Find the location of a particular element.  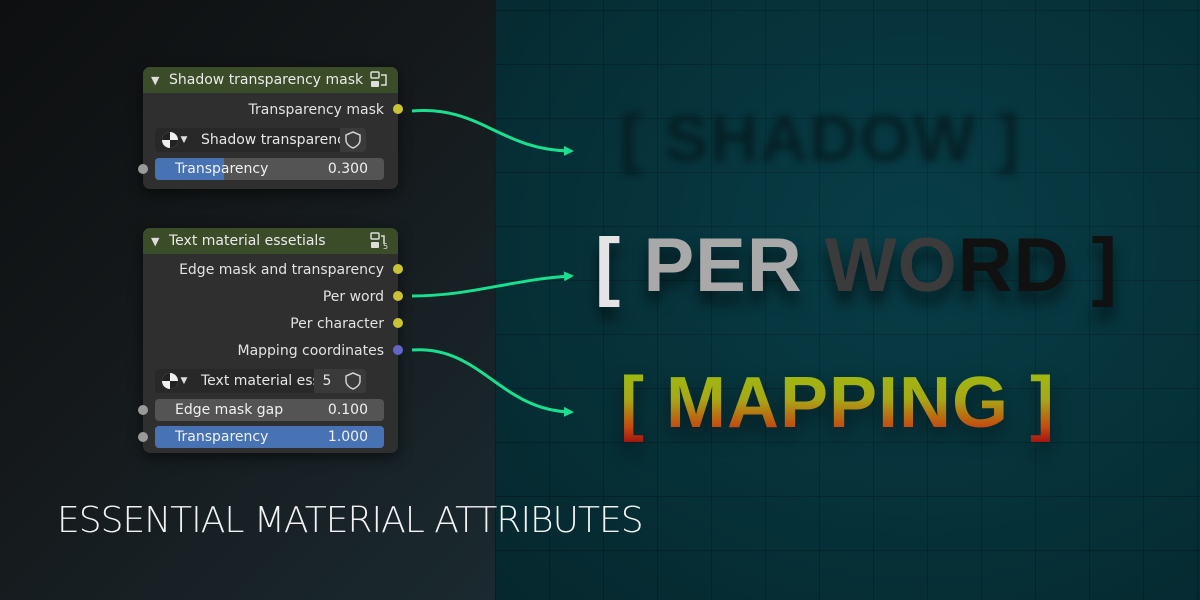

per-word-part: WO is located at coordinates (880, 265).